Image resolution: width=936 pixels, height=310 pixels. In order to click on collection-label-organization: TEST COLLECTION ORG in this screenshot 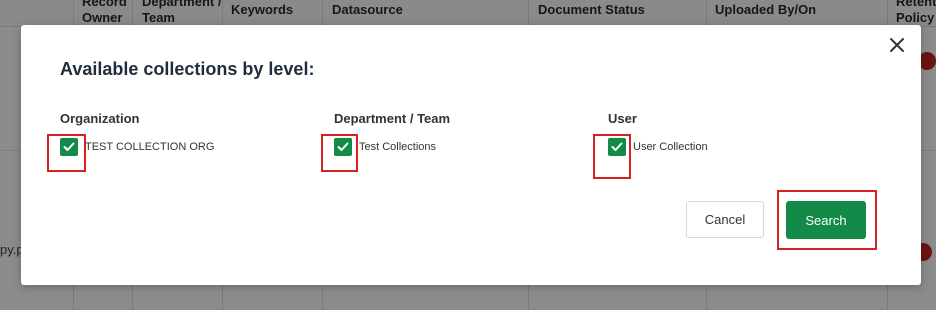, I will do `click(150, 147)`.